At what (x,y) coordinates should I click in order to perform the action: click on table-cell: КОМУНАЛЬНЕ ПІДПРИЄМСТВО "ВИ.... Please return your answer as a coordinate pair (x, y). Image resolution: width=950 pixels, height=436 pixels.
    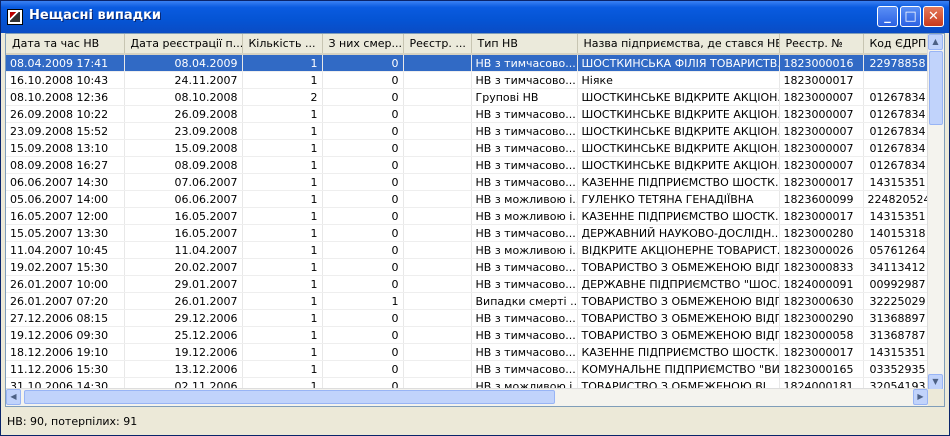
    Looking at the image, I should click on (678, 369).